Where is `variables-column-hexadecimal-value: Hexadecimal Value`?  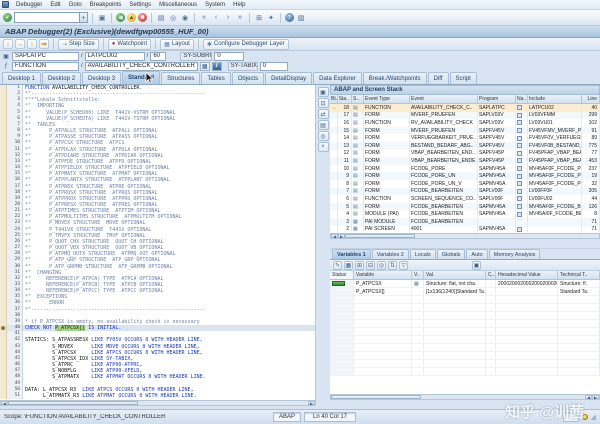
variables-column-hexadecimal-value: Hexadecimal Value is located at coordinates (527, 275).